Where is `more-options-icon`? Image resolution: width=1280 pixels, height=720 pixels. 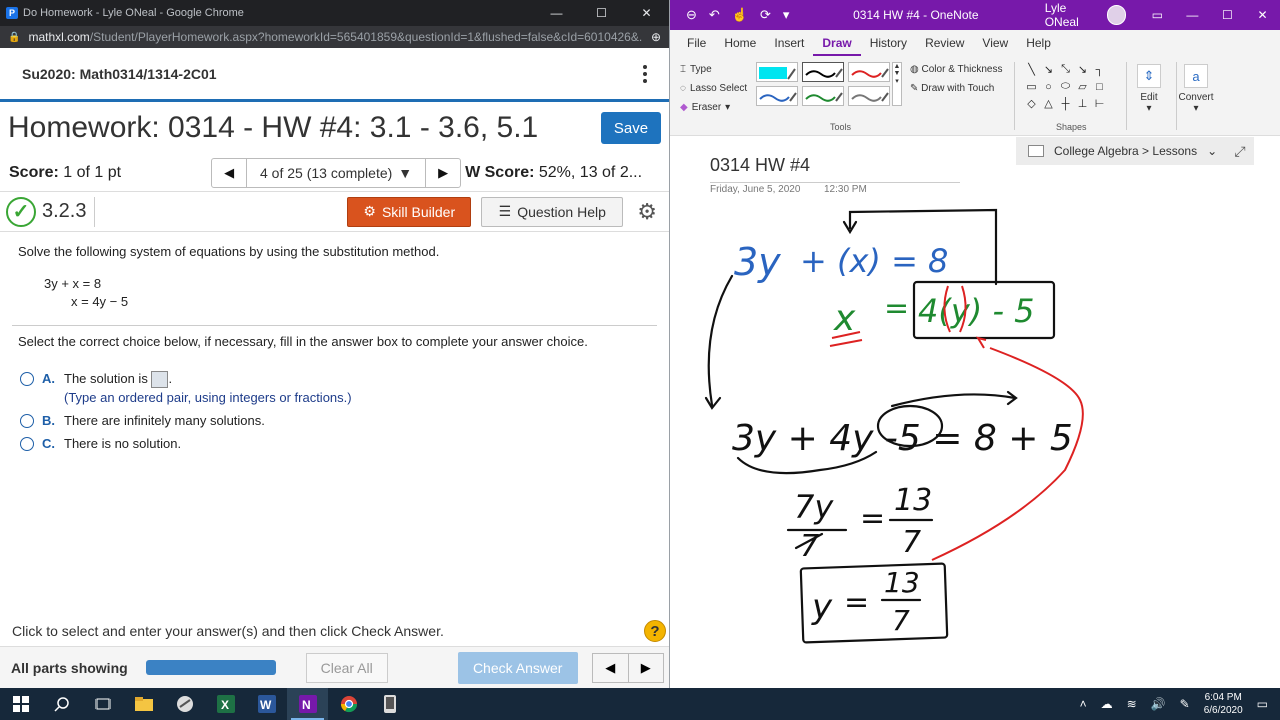
more-options-icon is located at coordinates (645, 73).